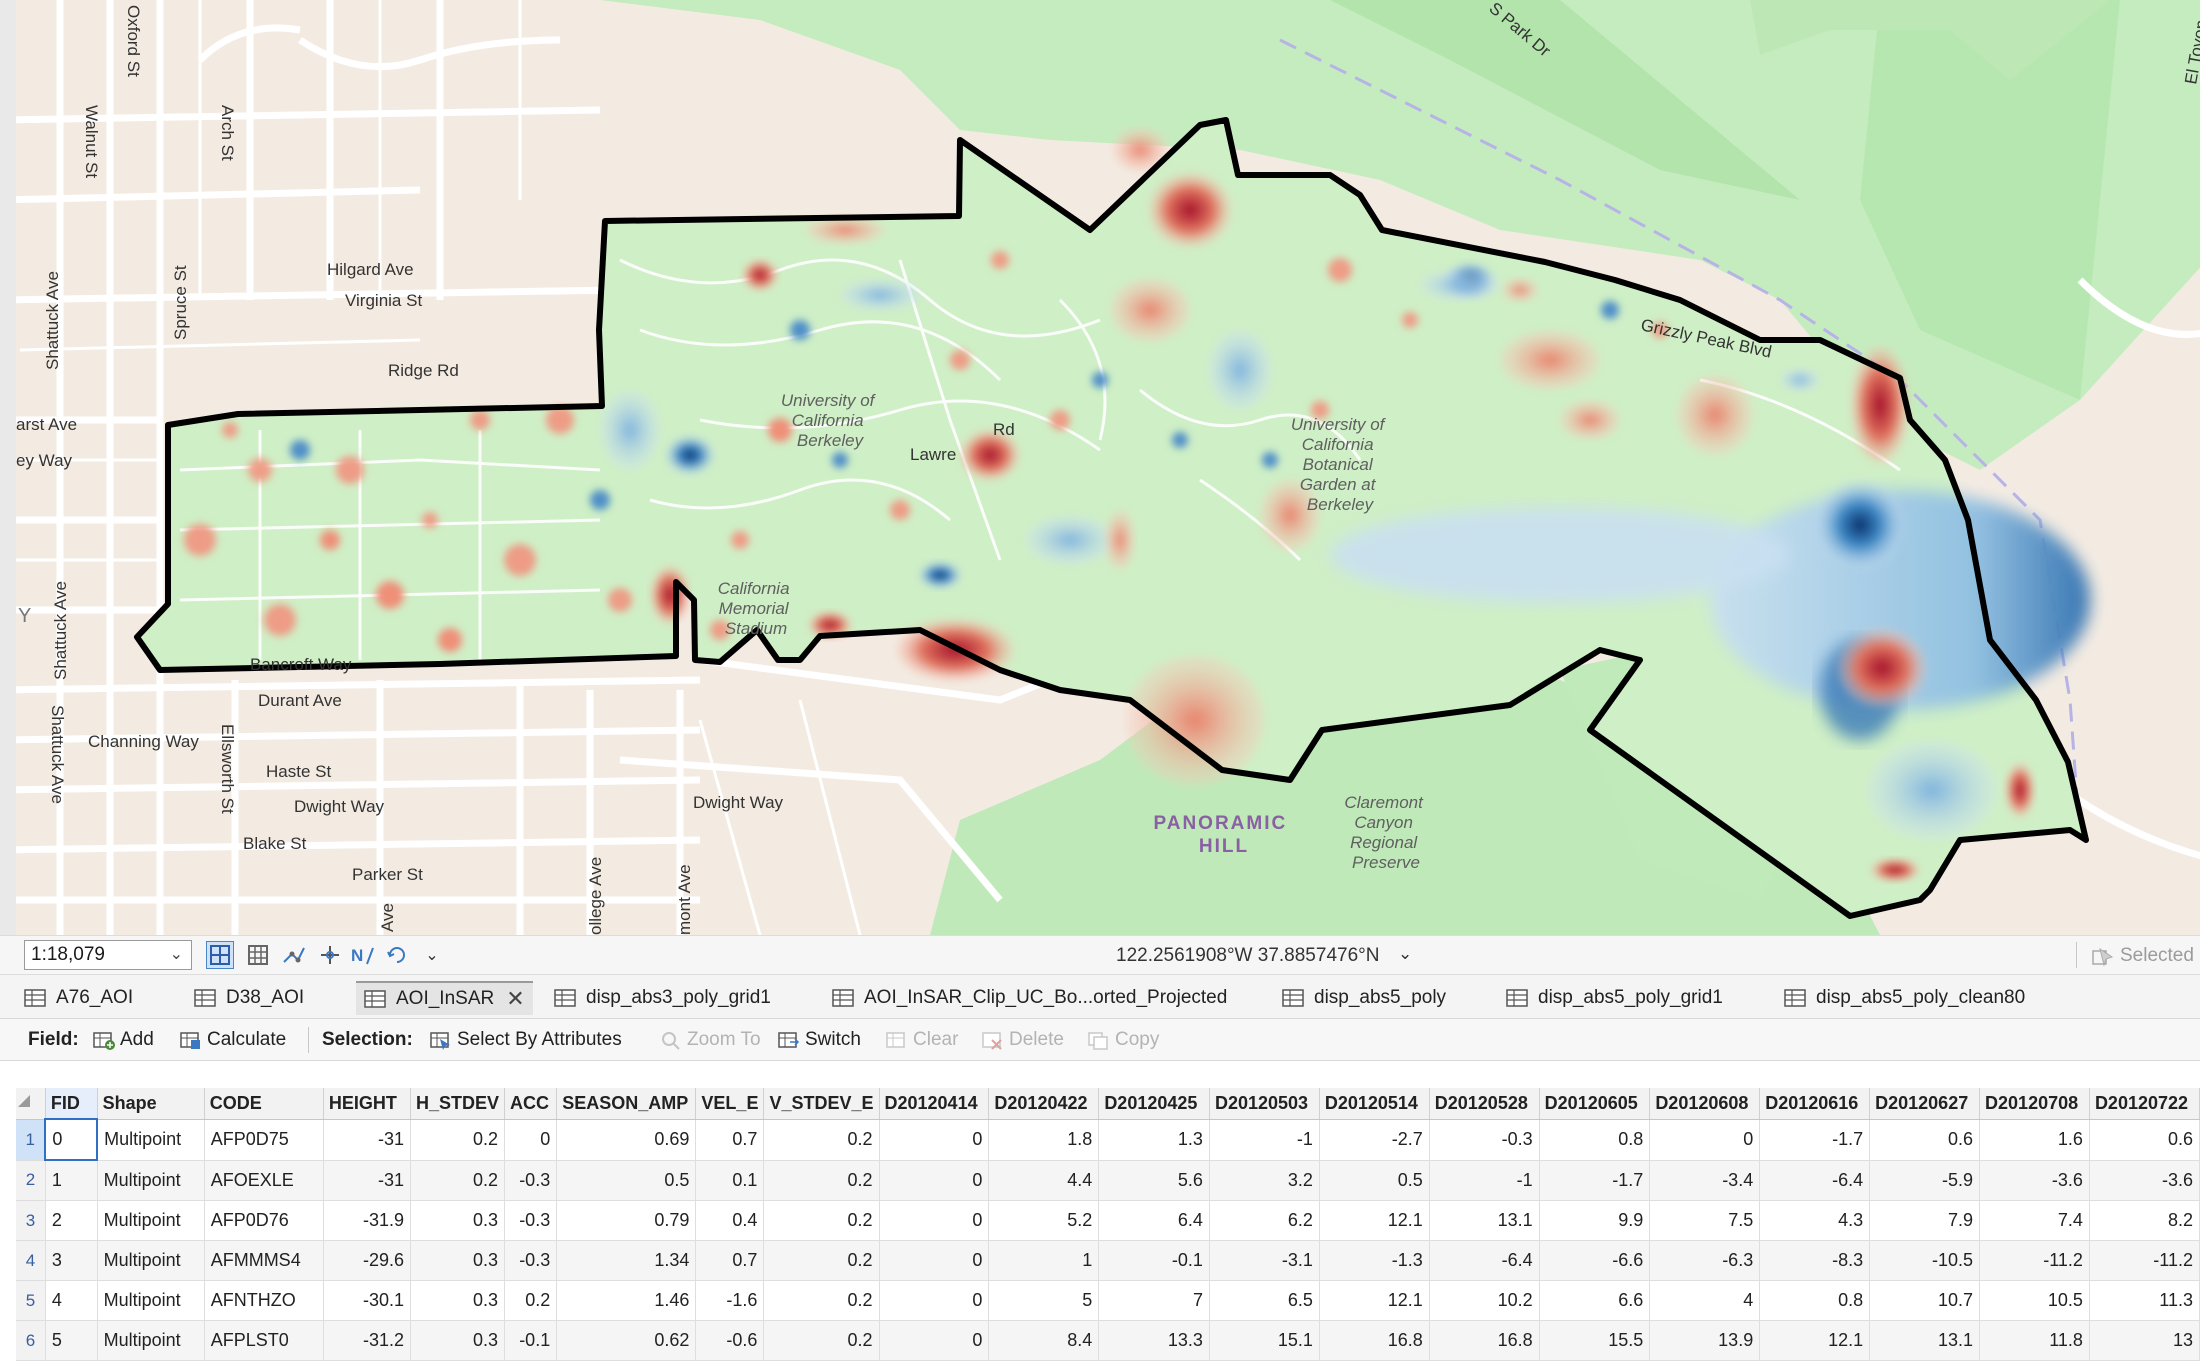 The width and height of the screenshot is (2200, 1364). I want to click on column-header-season-amp: SEASON_AMP, so click(626, 1104).